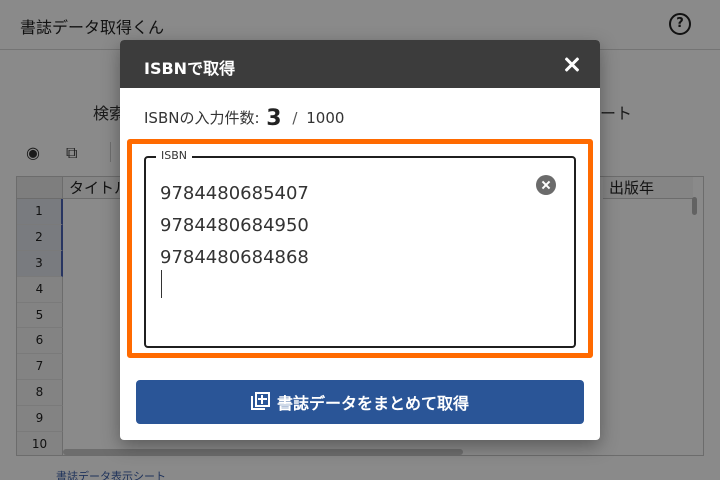 This screenshot has height=480, width=720. What do you see at coordinates (190, 68) in the screenshot?
I see `dialog-title: ISBNで取得` at bounding box center [190, 68].